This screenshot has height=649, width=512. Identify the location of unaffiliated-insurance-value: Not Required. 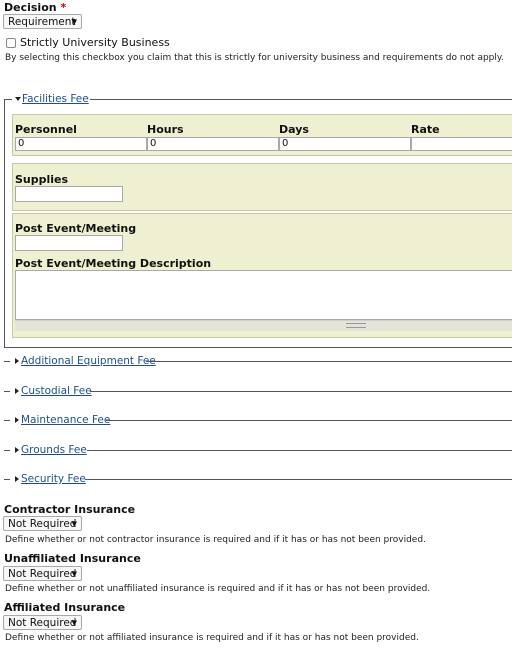
(42, 574).